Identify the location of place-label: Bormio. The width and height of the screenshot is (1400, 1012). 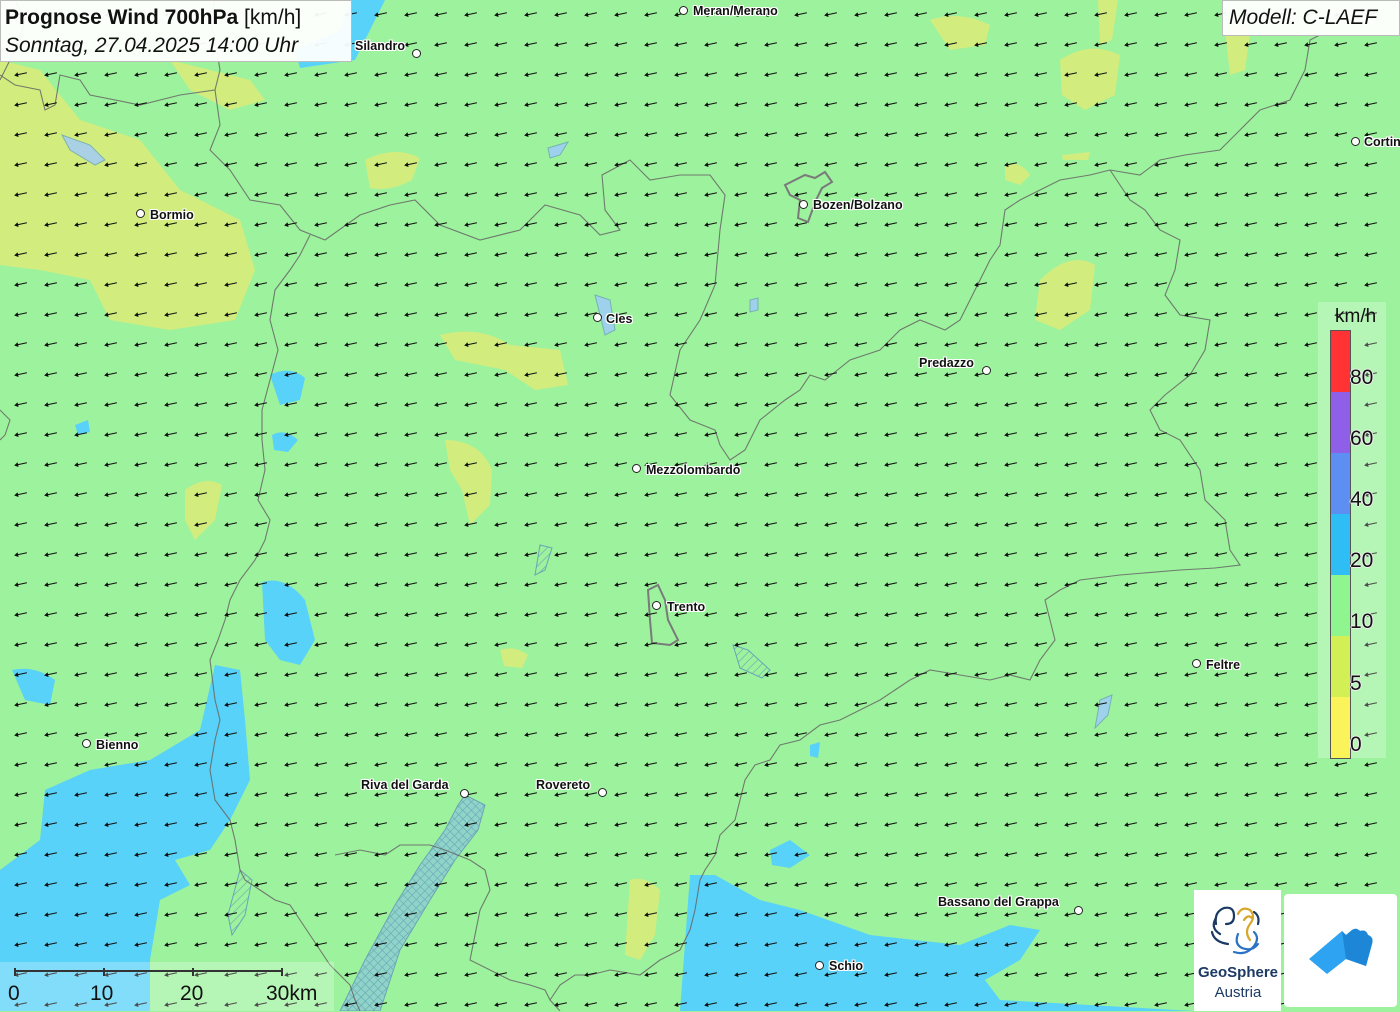
(172, 215).